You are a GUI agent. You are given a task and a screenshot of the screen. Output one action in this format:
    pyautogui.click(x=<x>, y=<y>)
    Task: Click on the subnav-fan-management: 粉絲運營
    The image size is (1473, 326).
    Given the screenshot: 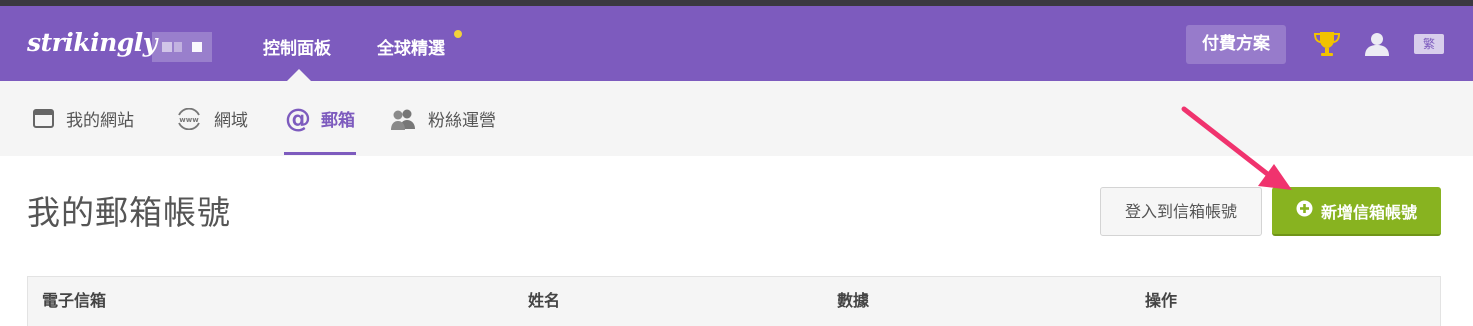 What is the action you would take?
    pyautogui.click(x=443, y=118)
    